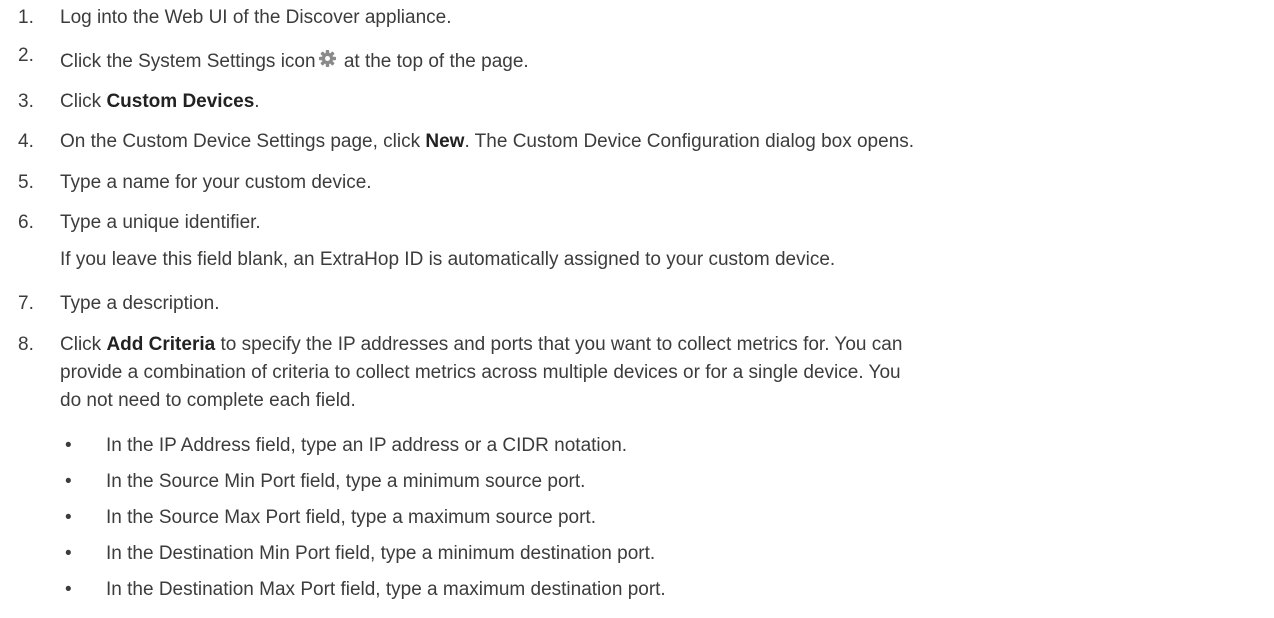  What do you see at coordinates (216, 182) in the screenshot?
I see `step-text: Type a name for your custom device.` at bounding box center [216, 182].